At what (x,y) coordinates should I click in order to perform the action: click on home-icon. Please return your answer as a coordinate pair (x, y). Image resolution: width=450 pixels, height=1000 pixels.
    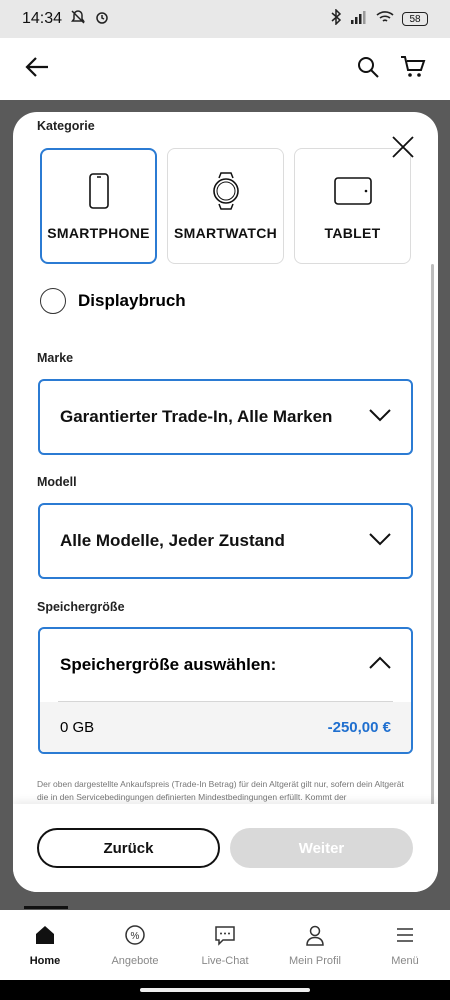
    Looking at the image, I should click on (45, 936).